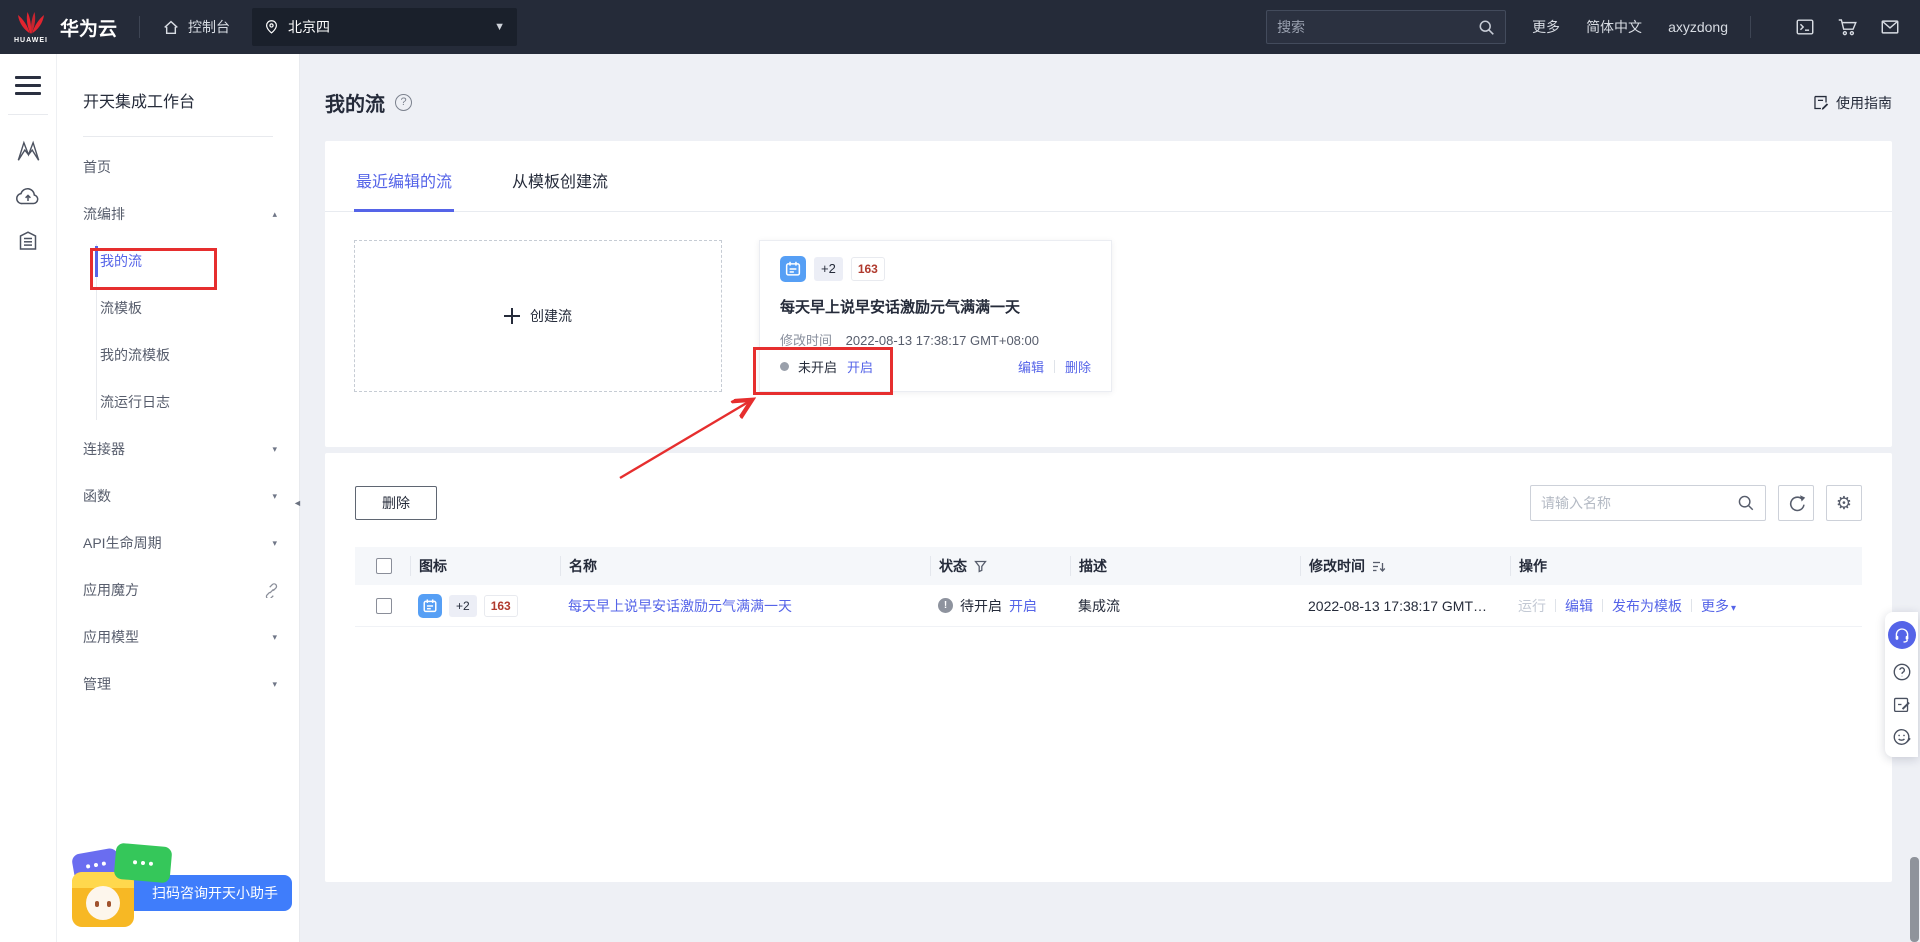  Describe the element at coordinates (1639, 503) in the screenshot. I see `list-search-input` at that location.